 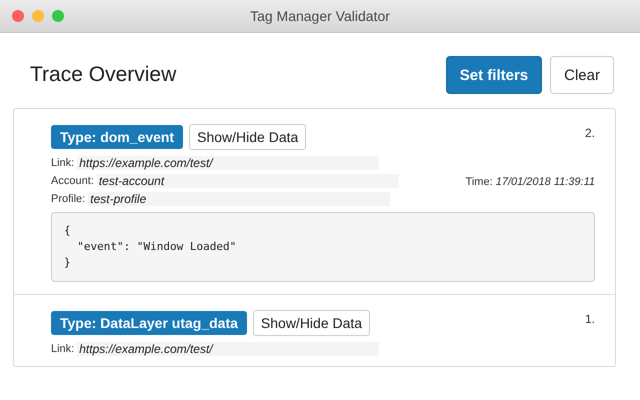 I want to click on code-line: "event": "Window Loaded", so click(x=157, y=247).